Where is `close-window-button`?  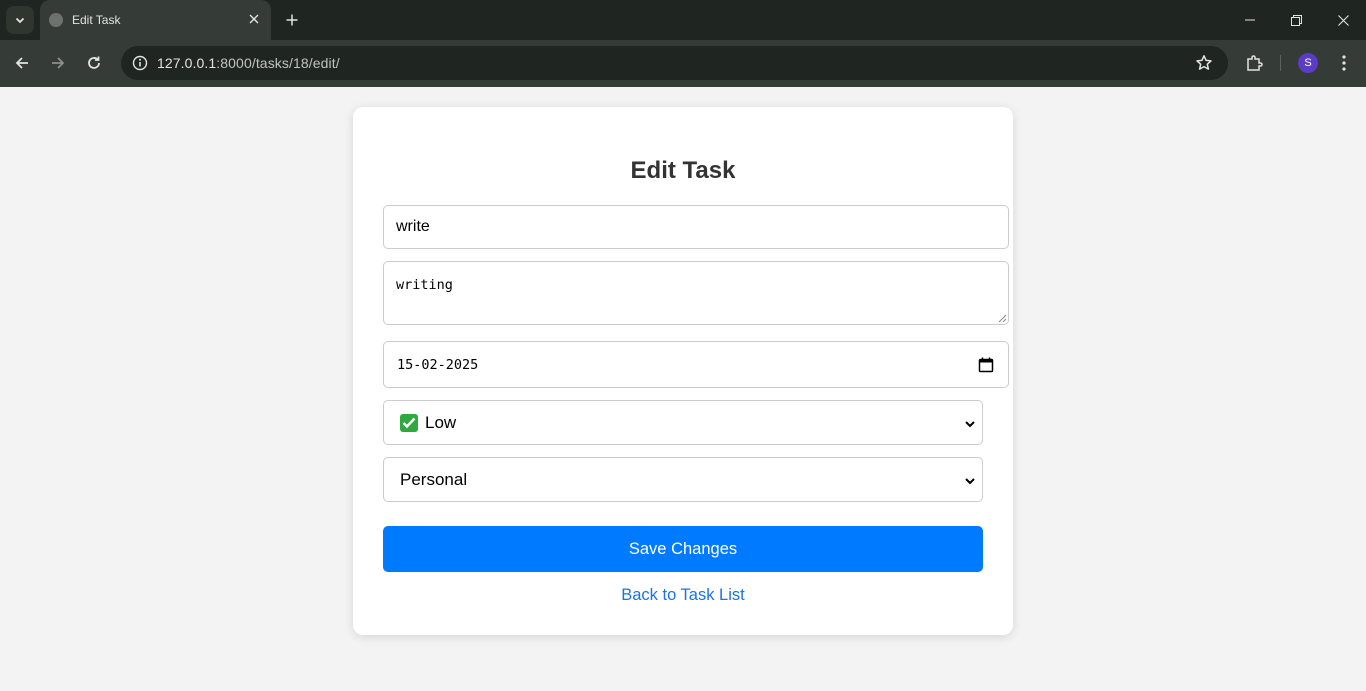
close-window-button is located at coordinates (1343, 20).